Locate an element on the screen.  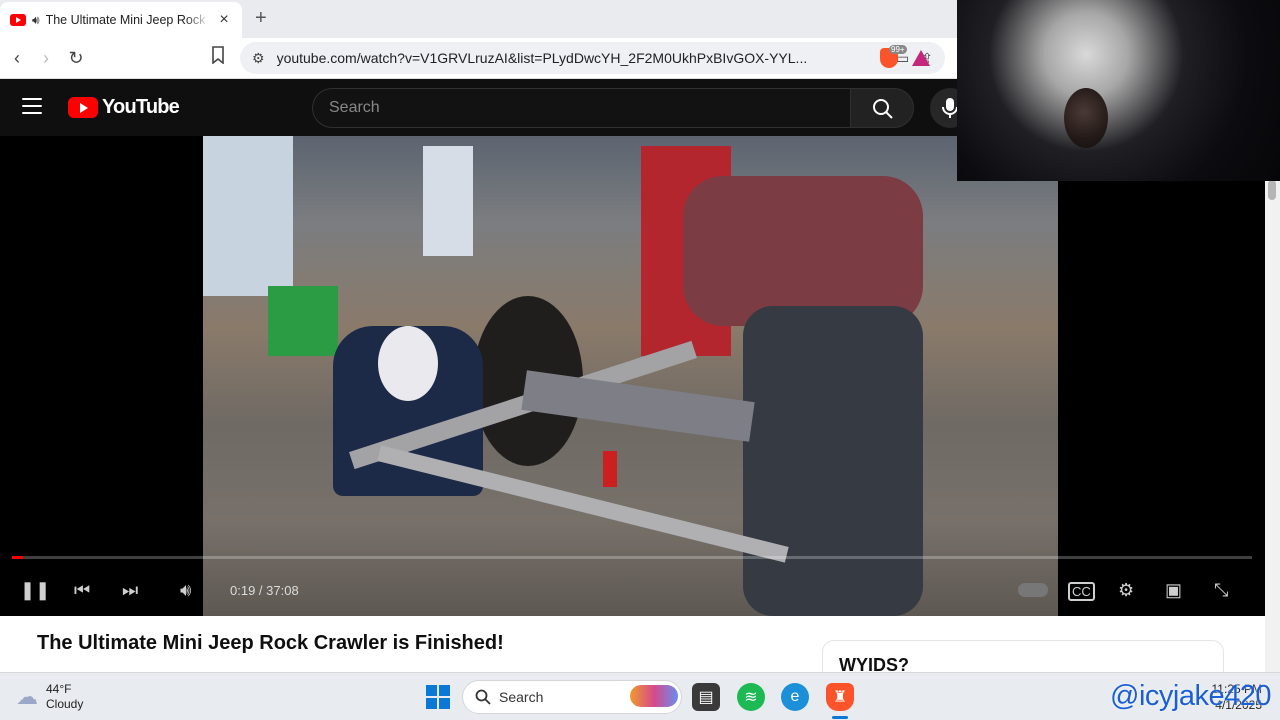
youtube-play-icon is located at coordinates (83, 107).